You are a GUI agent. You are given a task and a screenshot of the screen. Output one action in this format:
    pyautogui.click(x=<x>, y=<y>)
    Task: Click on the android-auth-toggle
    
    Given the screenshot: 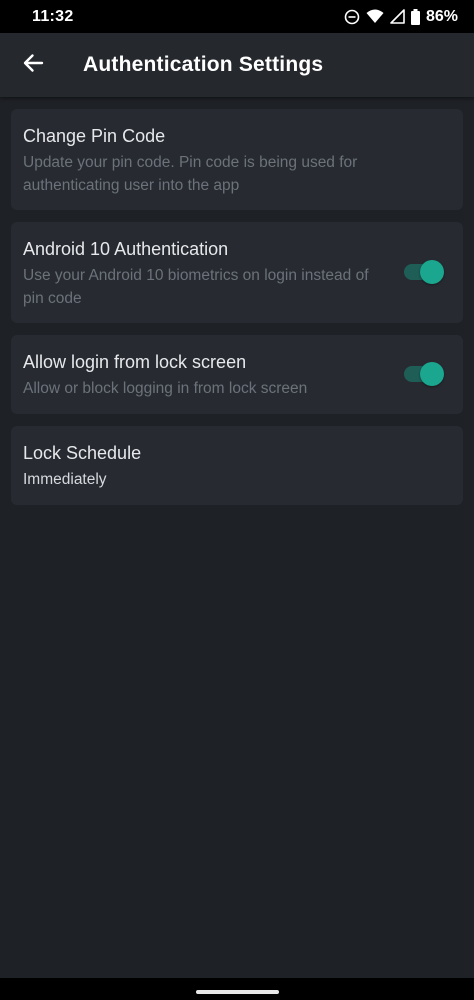 What is the action you would take?
    pyautogui.click(x=424, y=272)
    